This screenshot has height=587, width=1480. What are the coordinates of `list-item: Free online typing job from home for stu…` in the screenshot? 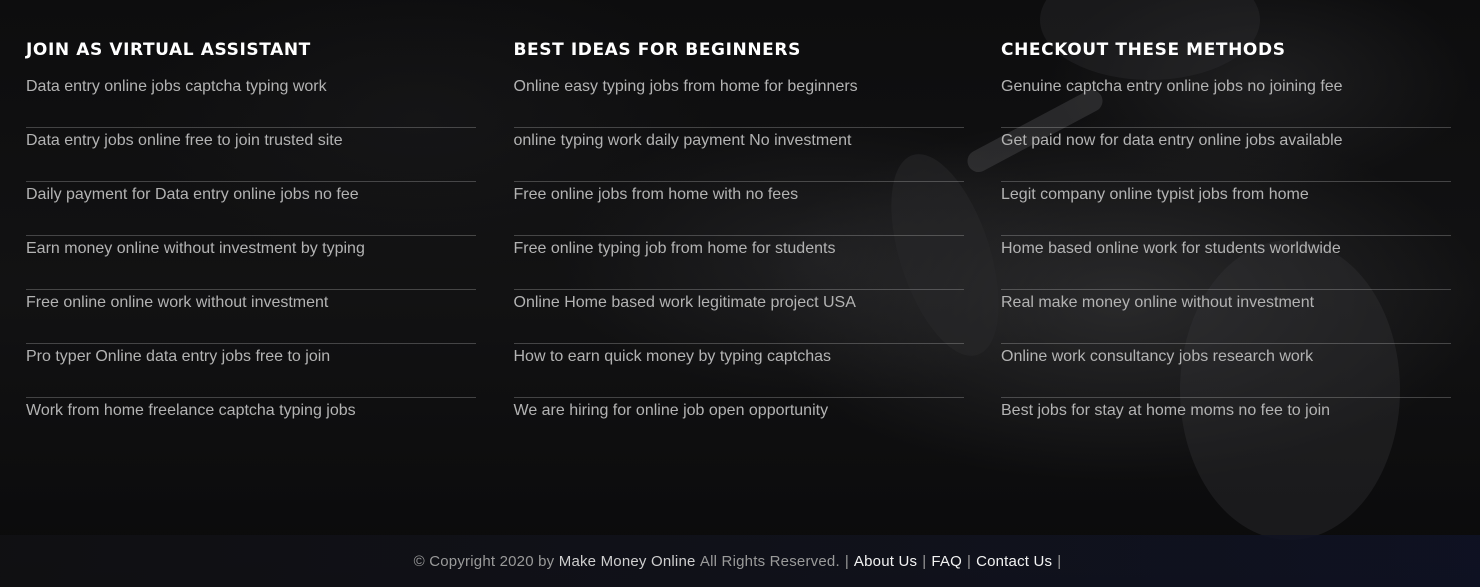 It's located at (738, 263).